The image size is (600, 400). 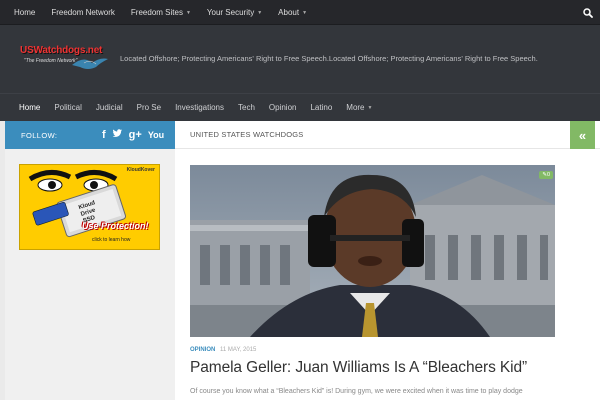 I want to click on topnav-freedom-sites-label: Freedom Sites, so click(x=156, y=12).